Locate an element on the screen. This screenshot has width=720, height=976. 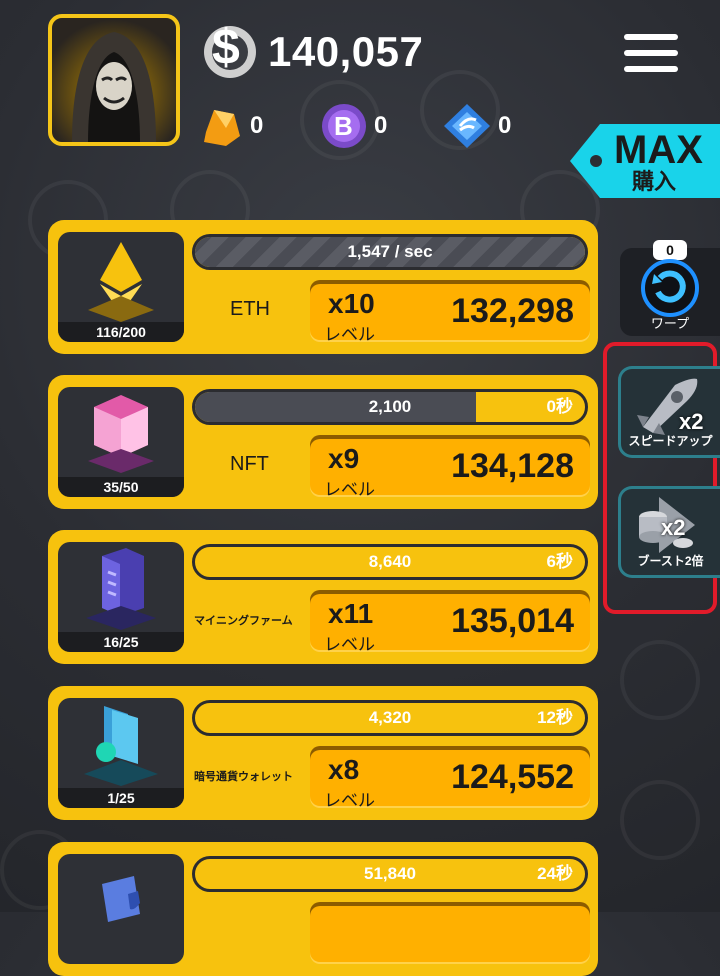
bitcoin-count: 0 is located at coordinates (381, 125).